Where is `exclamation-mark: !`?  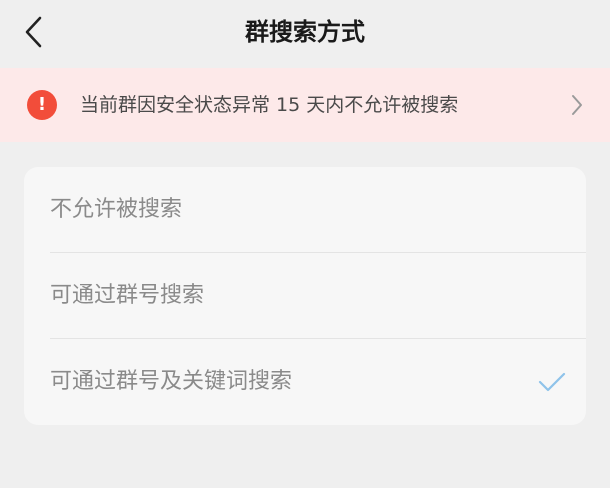
exclamation-mark: ! is located at coordinates (42, 104).